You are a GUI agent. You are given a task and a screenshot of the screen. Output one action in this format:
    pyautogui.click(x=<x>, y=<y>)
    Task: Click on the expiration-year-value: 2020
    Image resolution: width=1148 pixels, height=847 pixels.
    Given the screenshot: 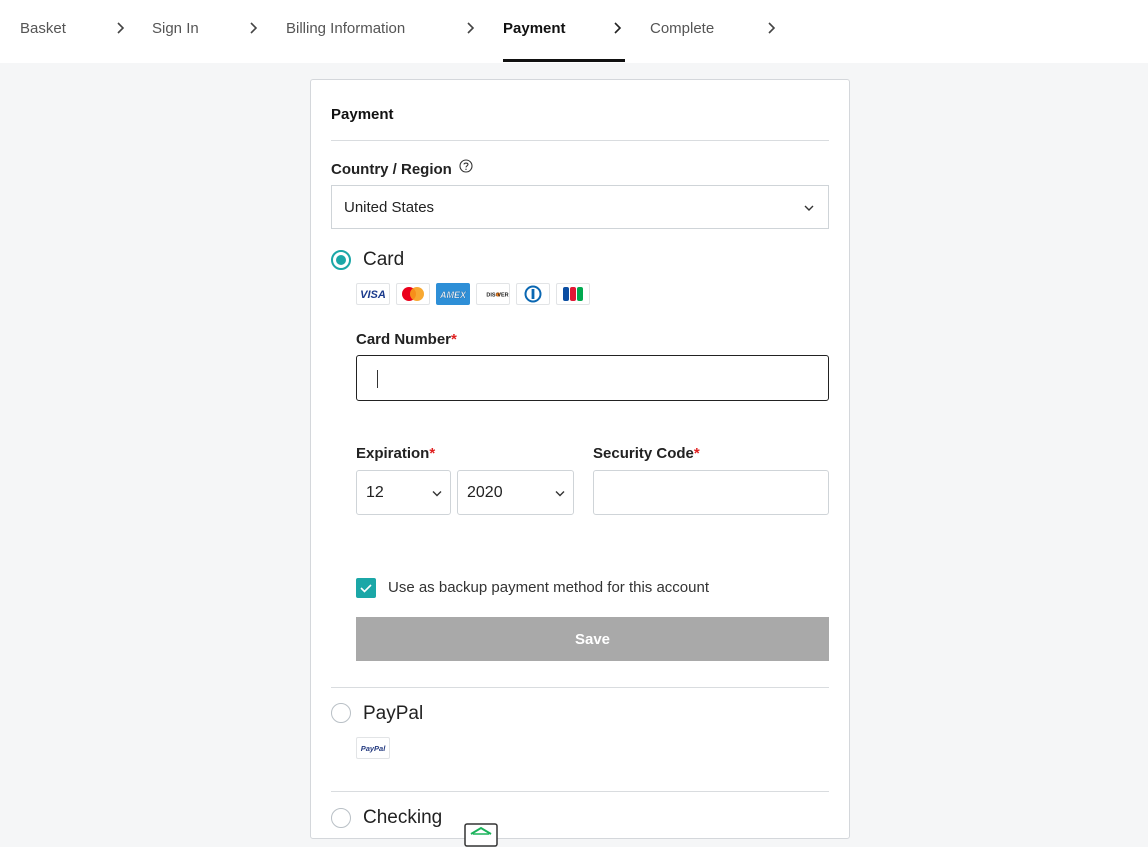 What is the action you would take?
    pyautogui.click(x=485, y=492)
    